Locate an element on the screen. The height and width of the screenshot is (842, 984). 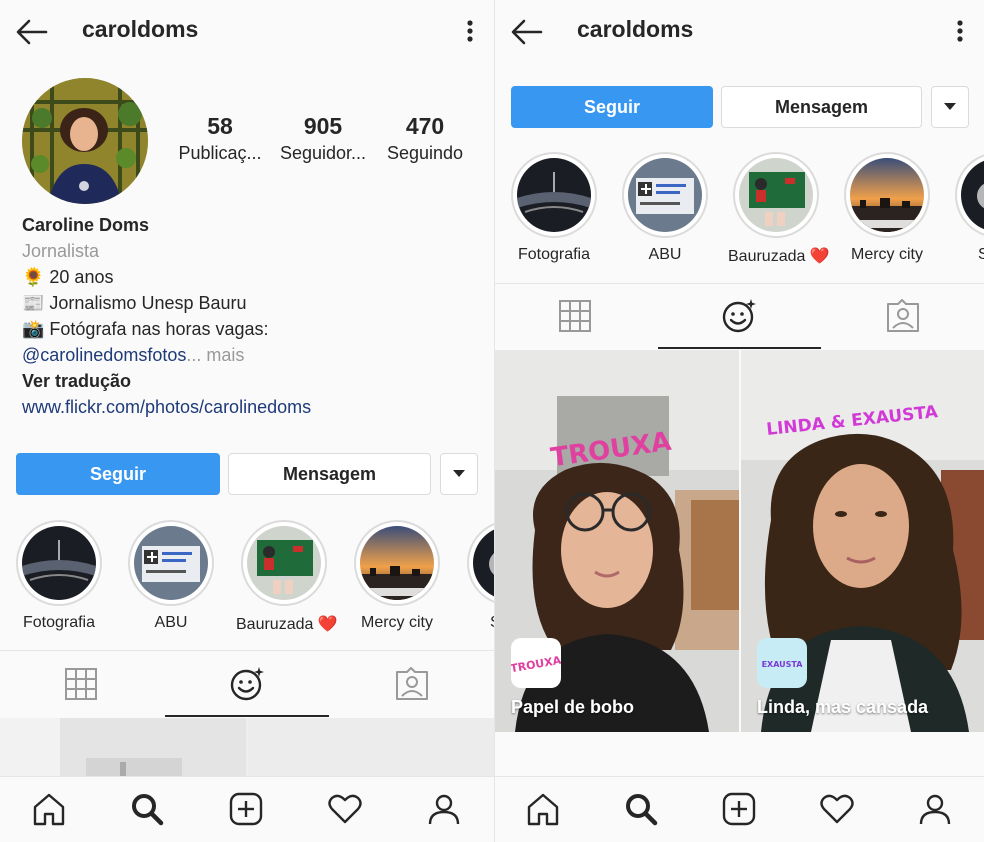
effect-tile-papel-de-bobo: TROUXA TROUXA Papel de bobo is located at coordinates (617, 541).